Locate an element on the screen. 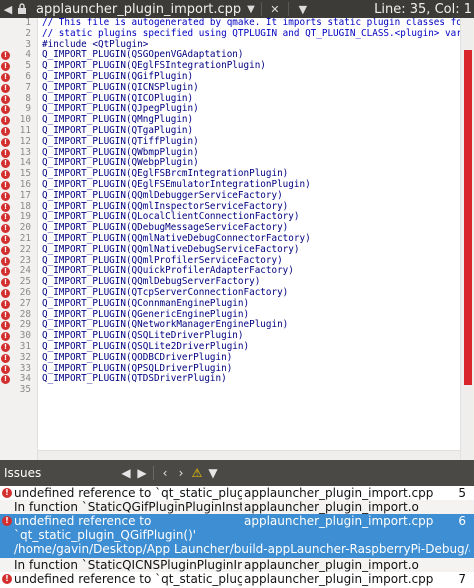 The width and height of the screenshot is (474, 588). line-number-label: 29 is located at coordinates (25, 325).